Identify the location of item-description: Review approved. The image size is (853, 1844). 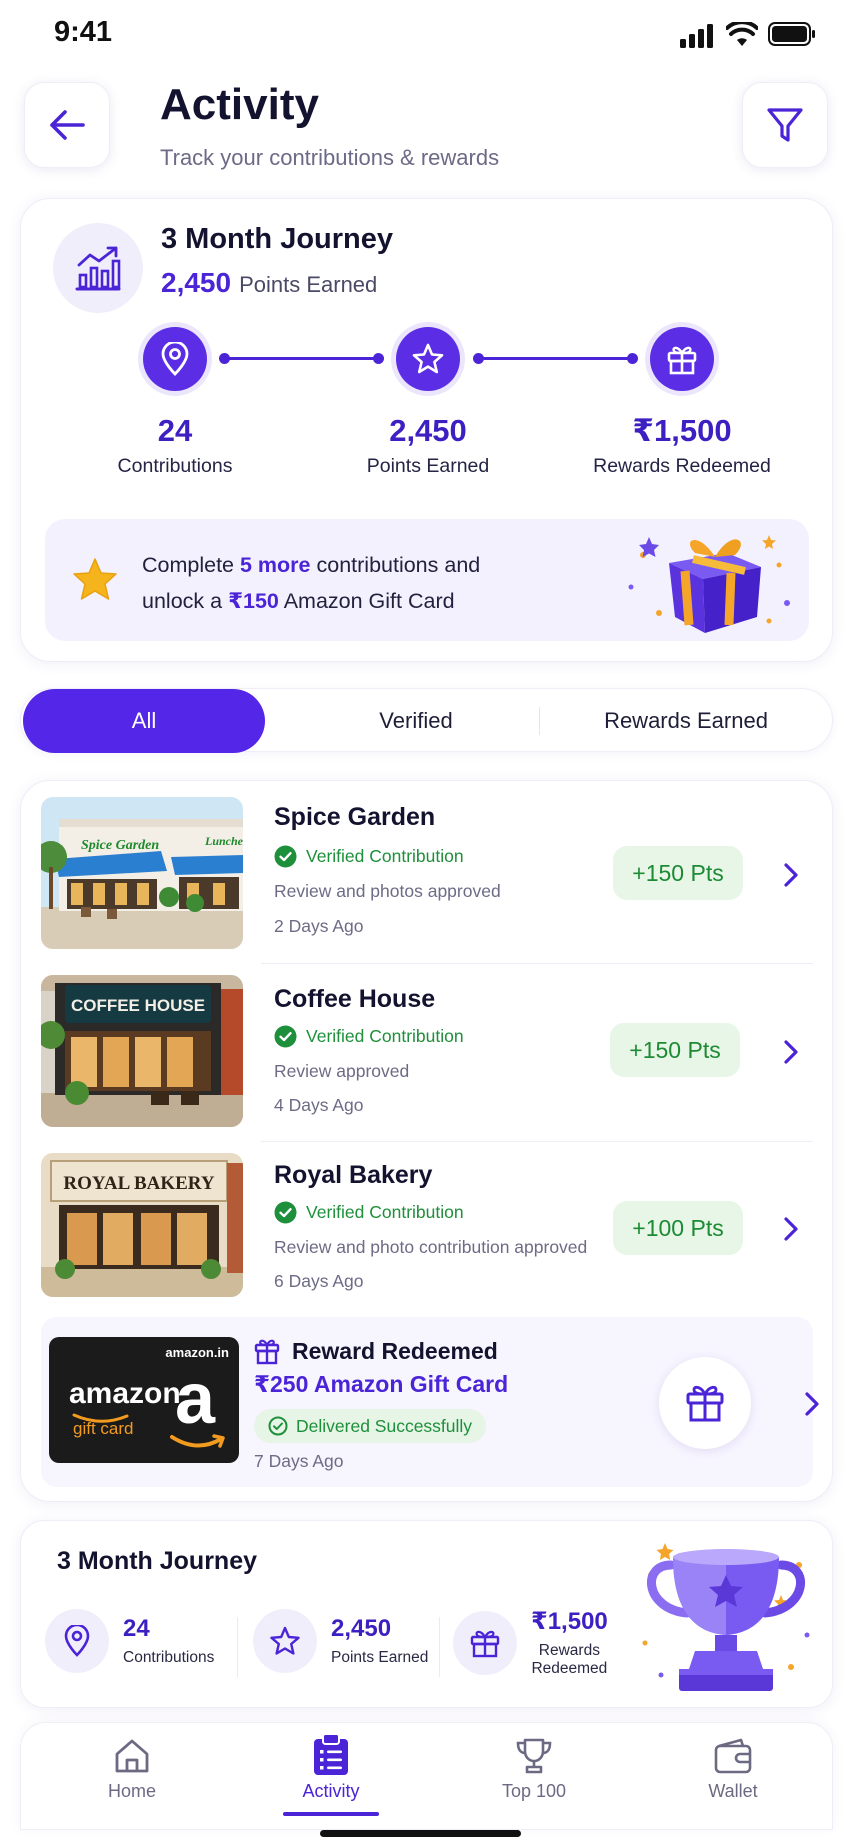
(342, 1071).